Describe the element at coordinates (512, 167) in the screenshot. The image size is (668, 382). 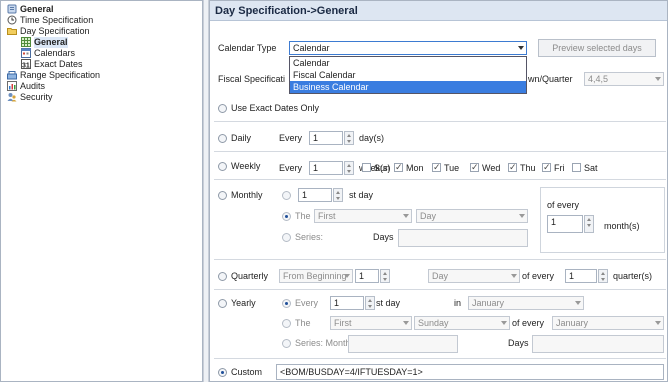
I see `weekday-checkbox-thu` at that location.